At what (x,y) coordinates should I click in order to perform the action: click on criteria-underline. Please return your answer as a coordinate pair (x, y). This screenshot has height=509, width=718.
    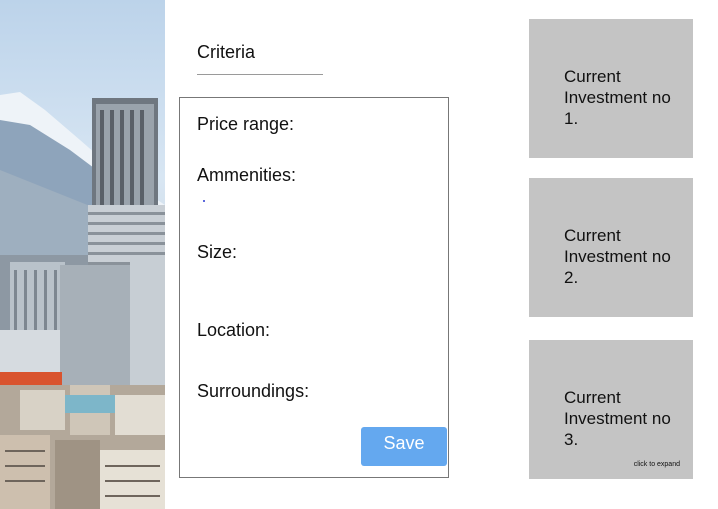
    Looking at the image, I should click on (260, 74).